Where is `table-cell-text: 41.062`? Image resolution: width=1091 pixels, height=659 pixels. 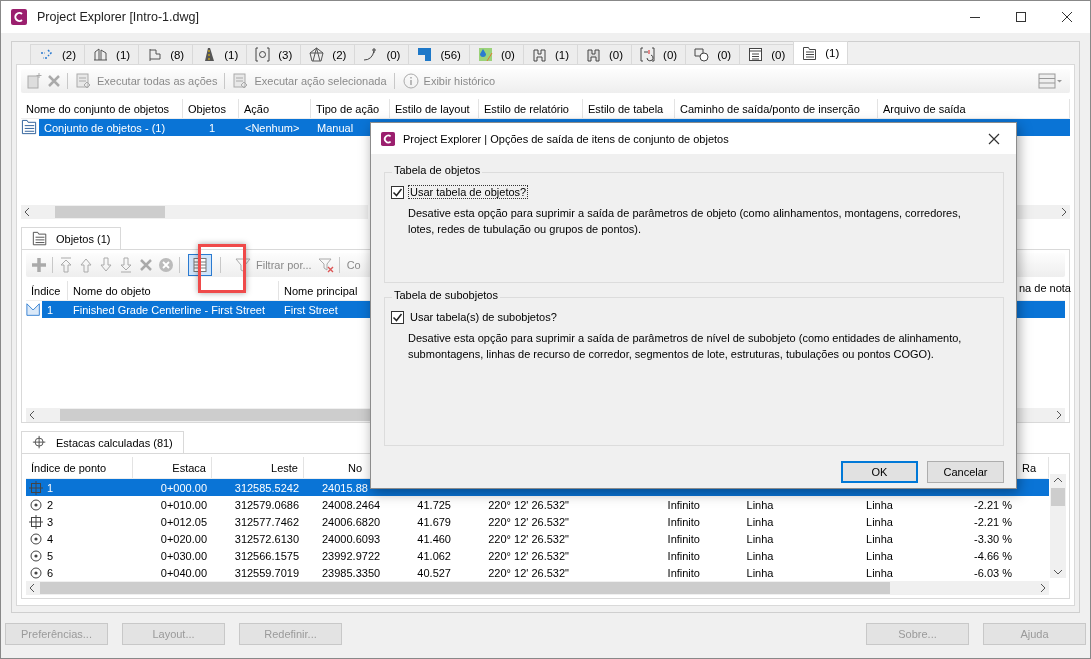 table-cell-text: 41.062 is located at coordinates (434, 555).